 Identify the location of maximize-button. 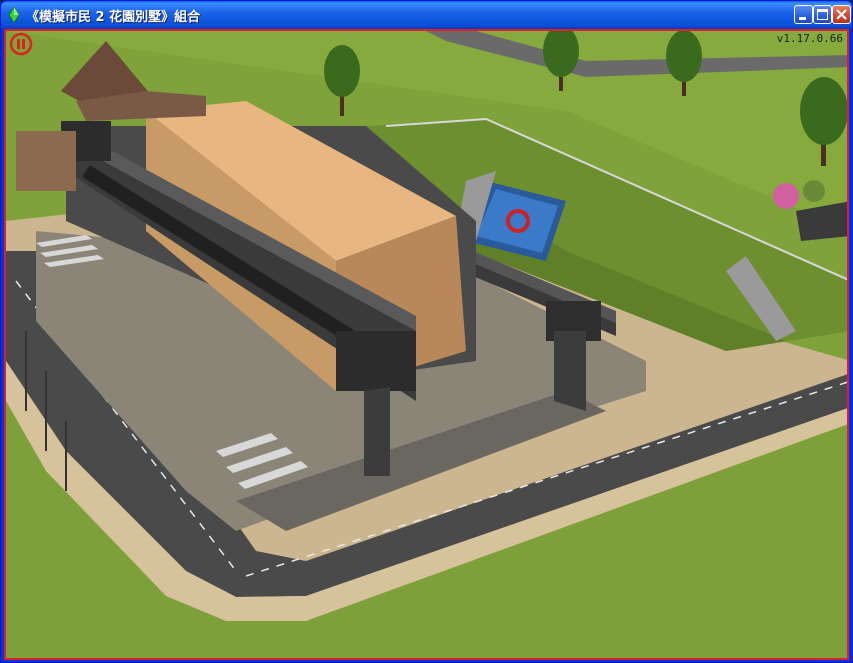
(822, 14).